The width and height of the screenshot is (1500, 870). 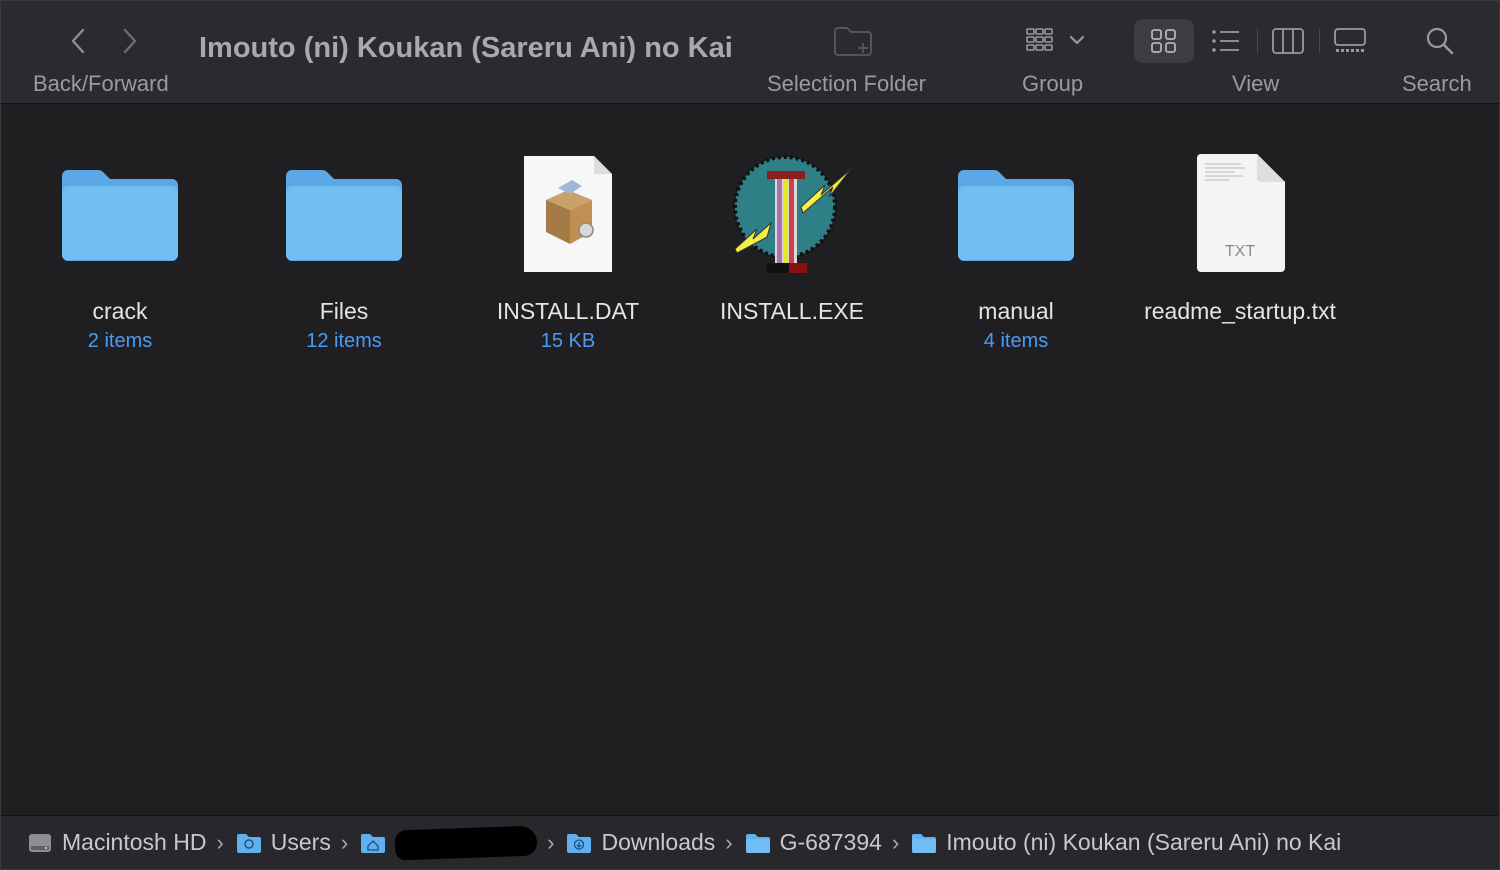 I want to click on path-crumb-home, so click(x=449, y=842).